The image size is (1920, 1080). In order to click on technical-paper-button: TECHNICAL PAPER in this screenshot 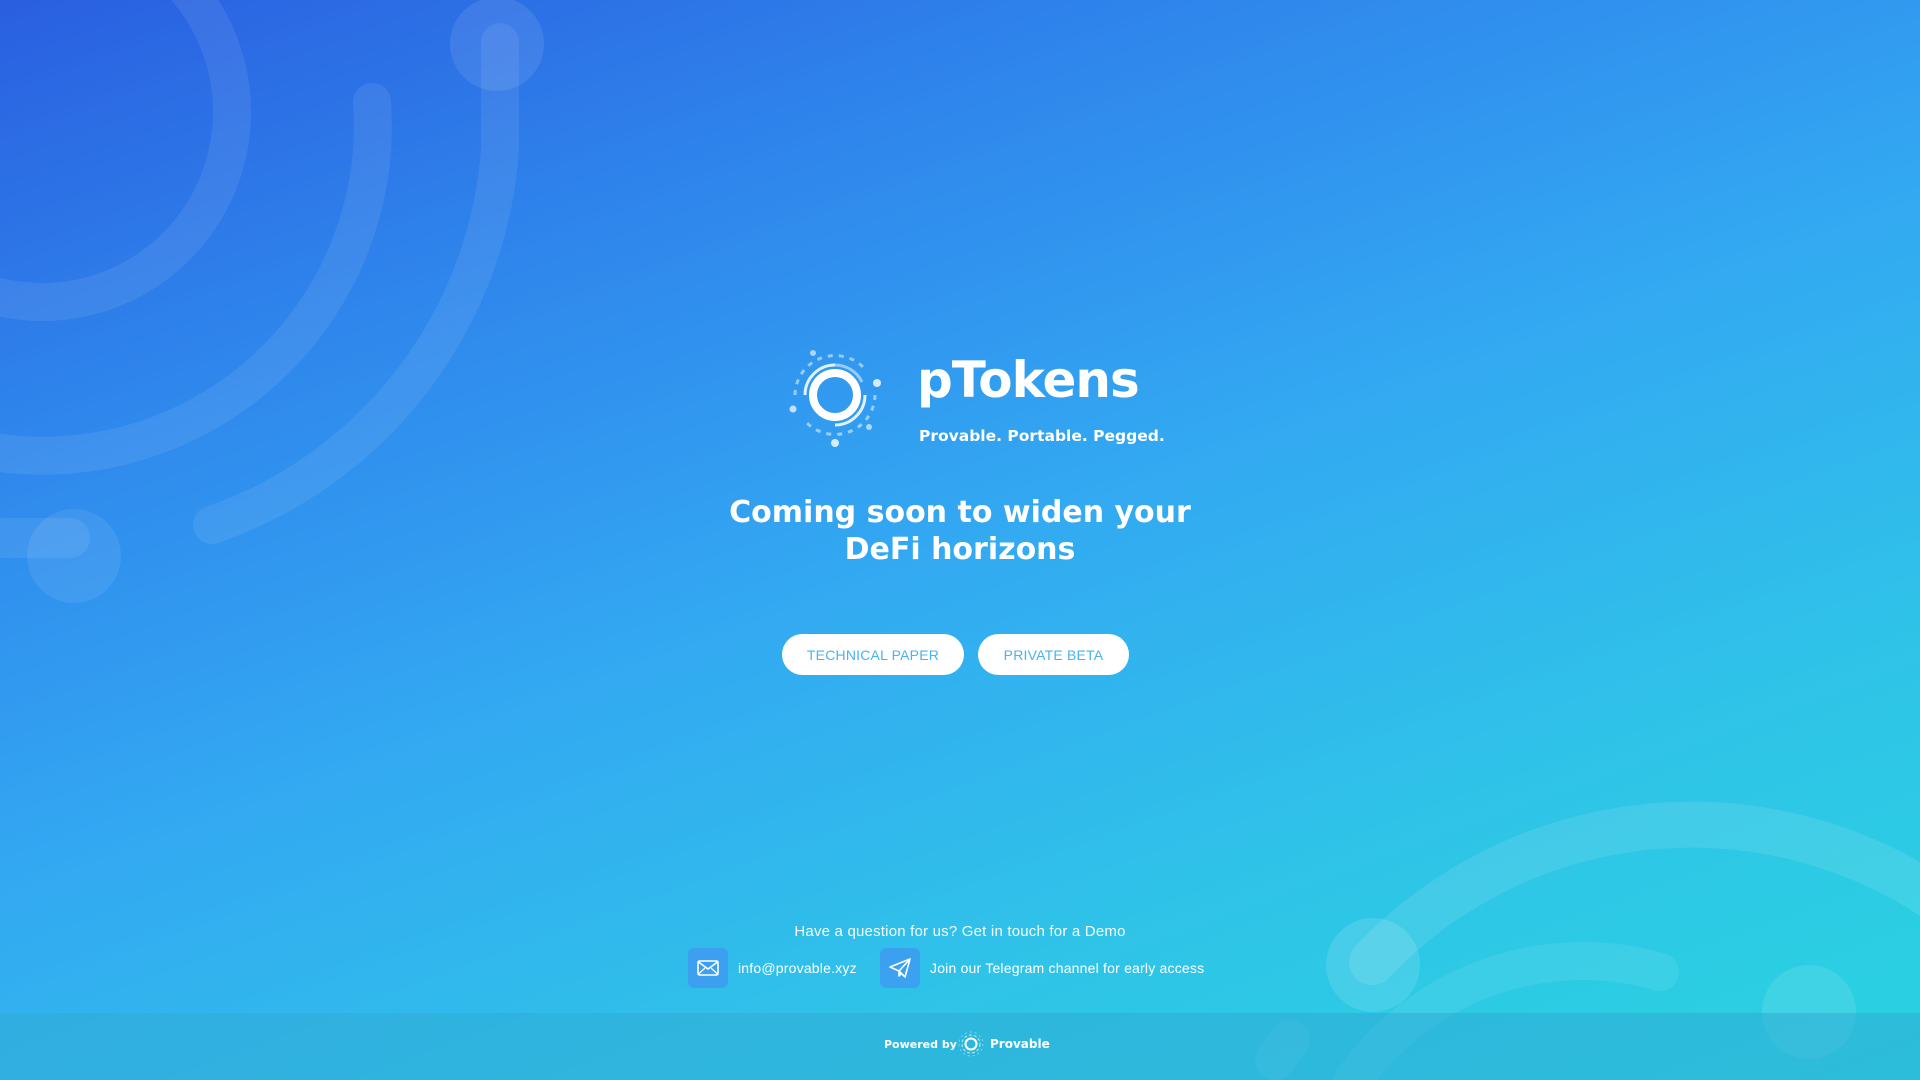, I will do `click(873, 654)`.